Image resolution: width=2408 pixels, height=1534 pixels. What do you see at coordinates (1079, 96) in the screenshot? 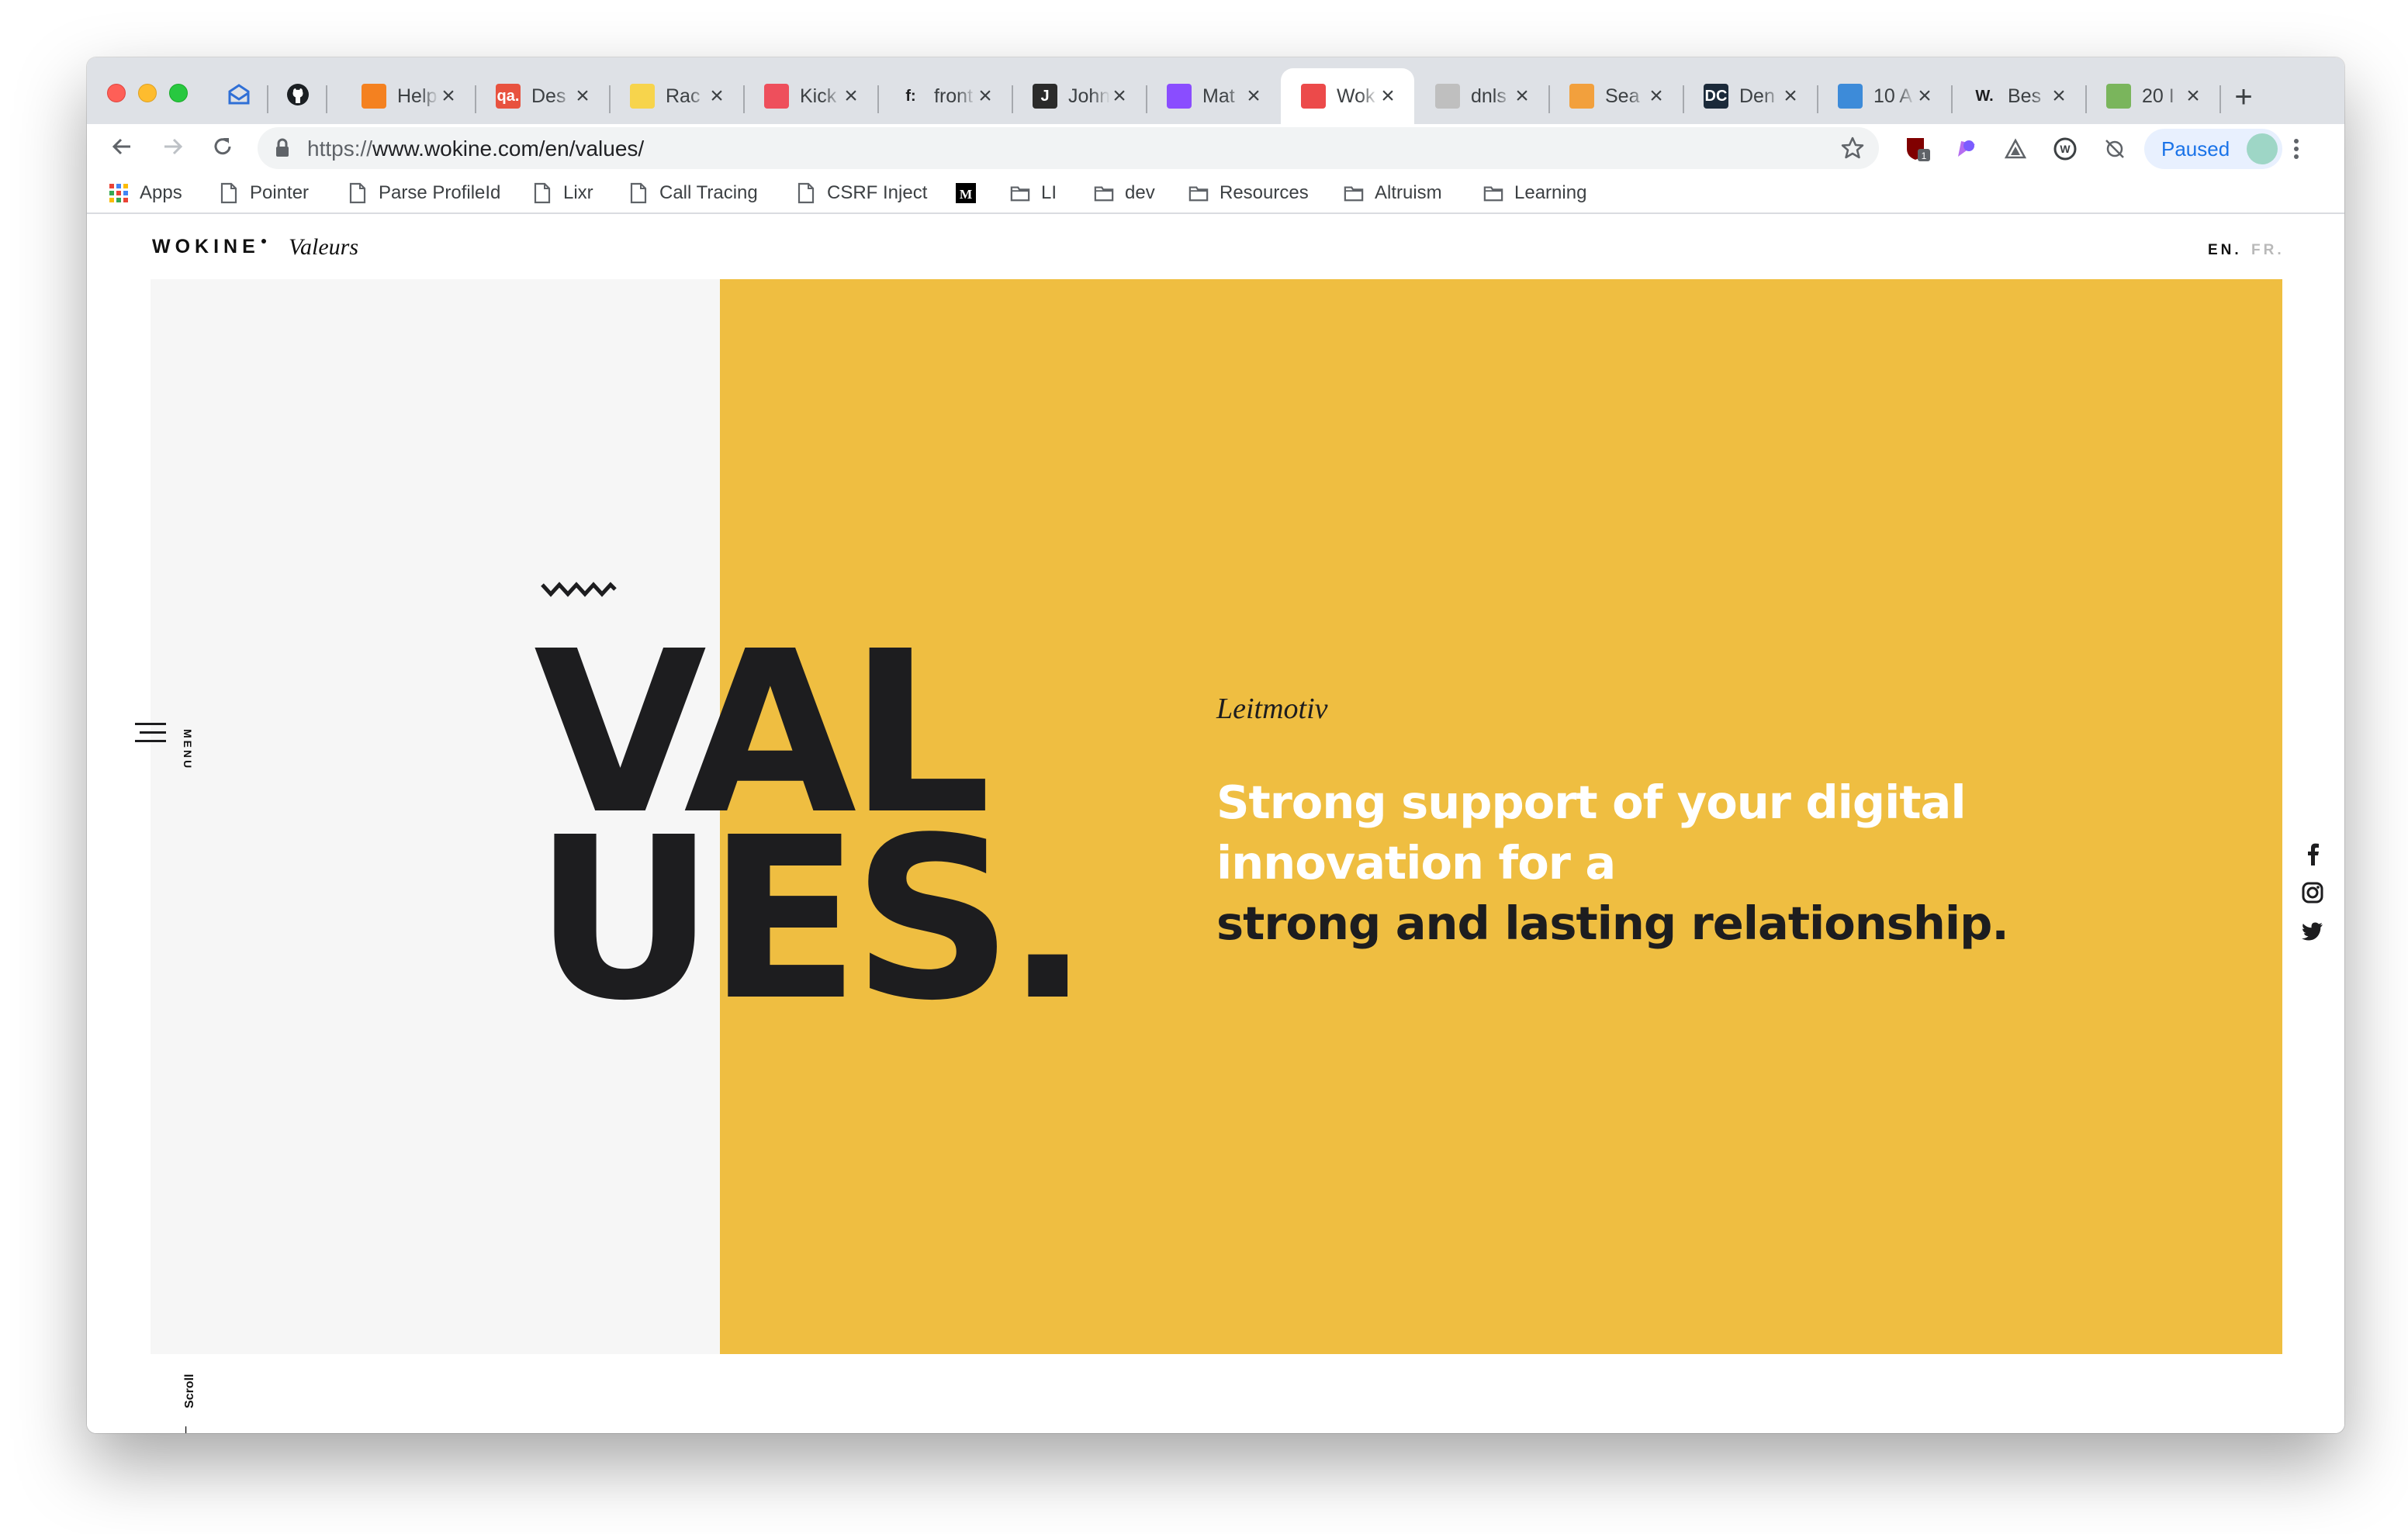
I see `browser-tab: J John ×` at bounding box center [1079, 96].